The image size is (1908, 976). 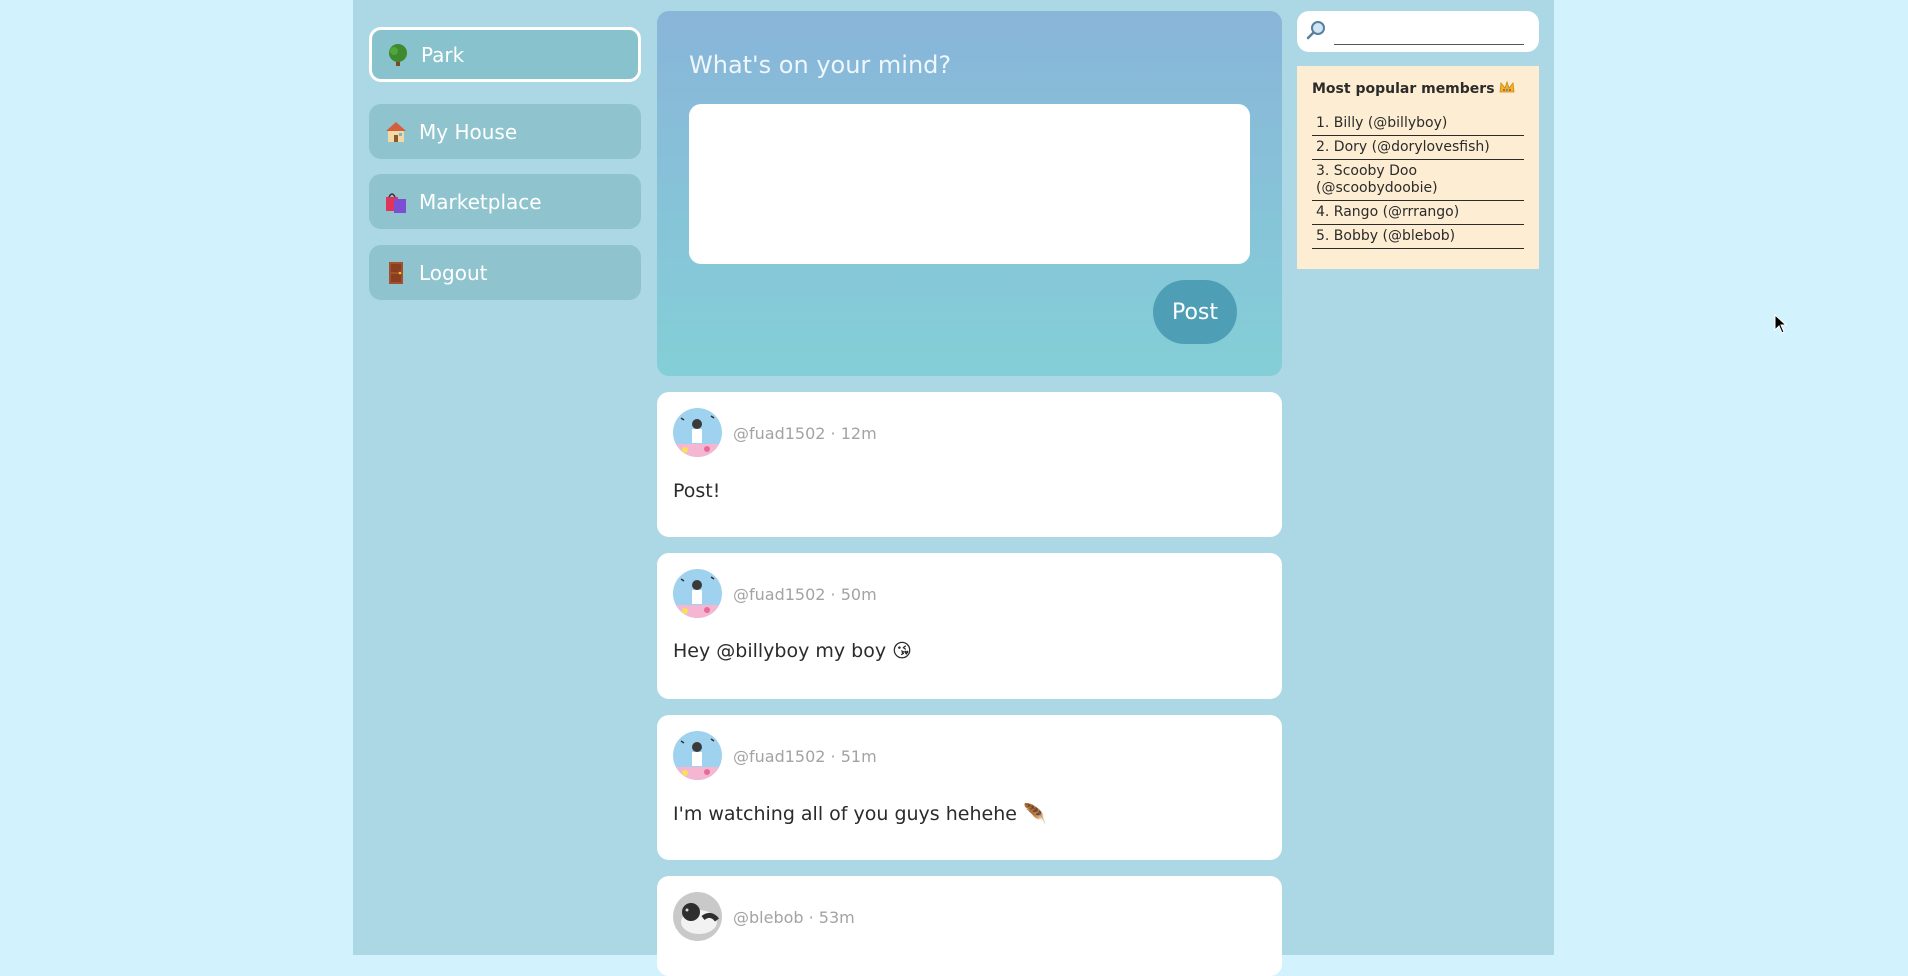 What do you see at coordinates (1316, 32) in the screenshot?
I see `search-icon` at bounding box center [1316, 32].